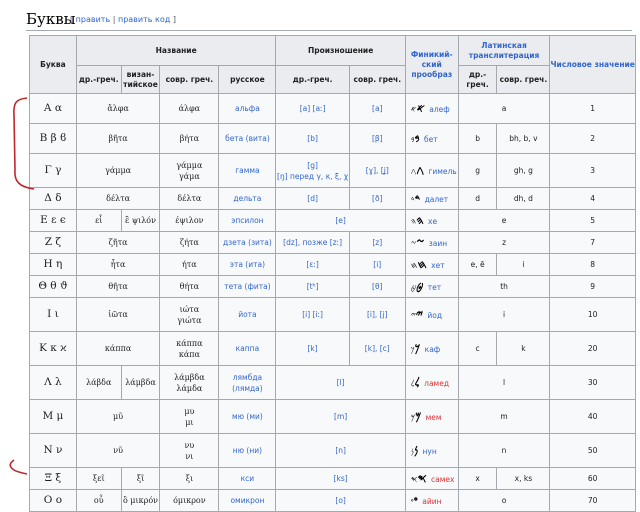 The height and width of the screenshot is (512, 640). What do you see at coordinates (140, 500) in the screenshot?
I see `name-byz-cell: ὂ μικρόν` at bounding box center [140, 500].